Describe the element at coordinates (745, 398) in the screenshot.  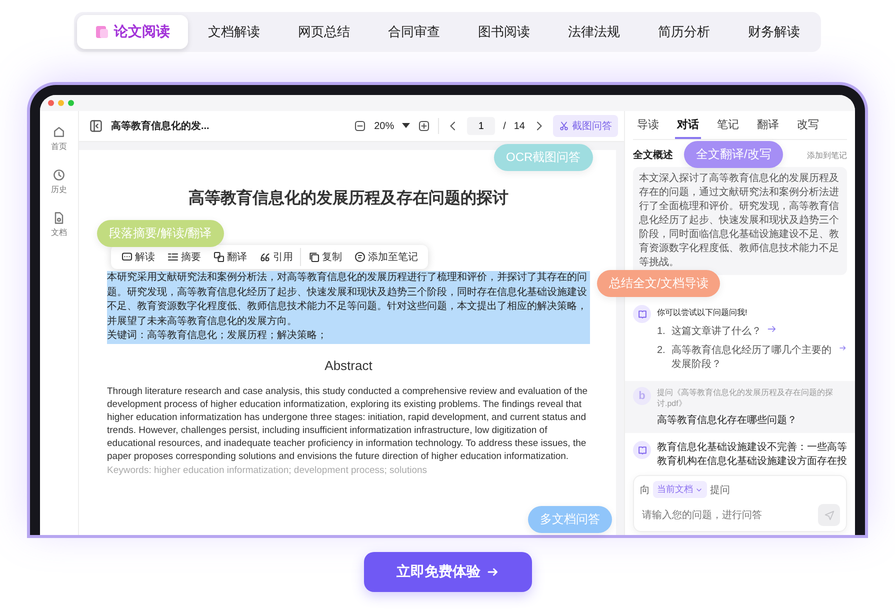
I see `question-context: 提问《高等教育信息化的发展历程及存在问题的探讨.pdf》` at that location.